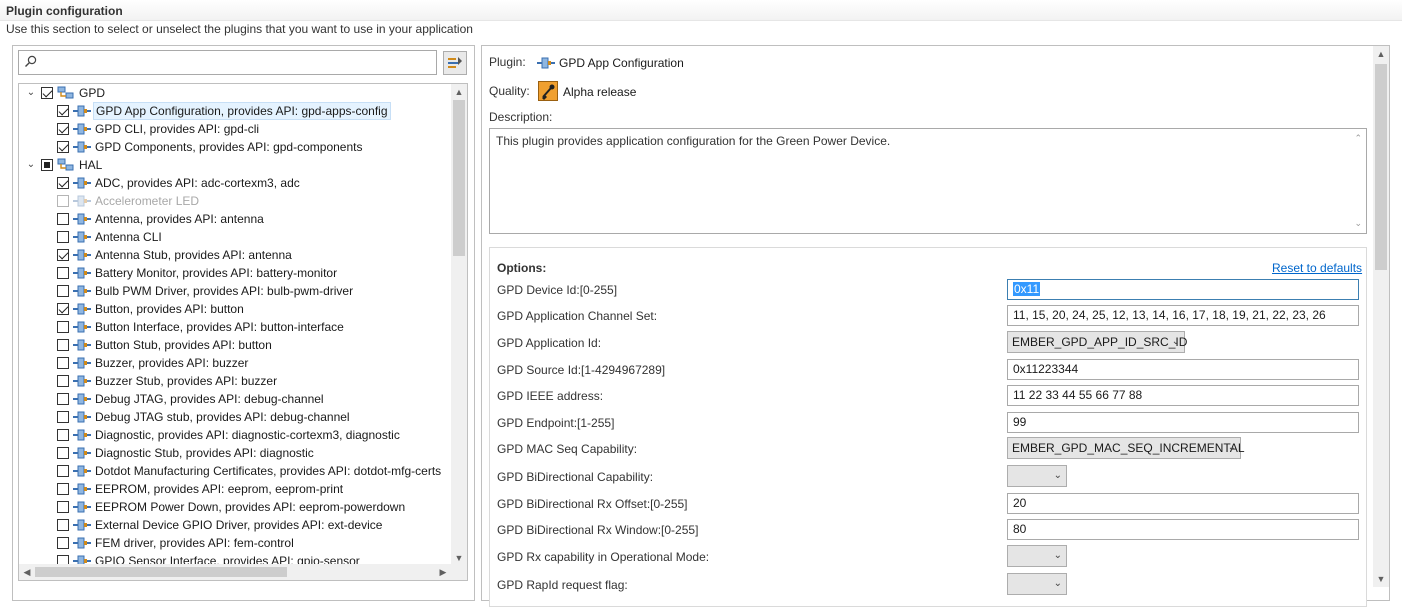 The image size is (1402, 611). Describe the element at coordinates (236, 201) in the screenshot. I see `tree-row: Accelerometer LED` at that location.